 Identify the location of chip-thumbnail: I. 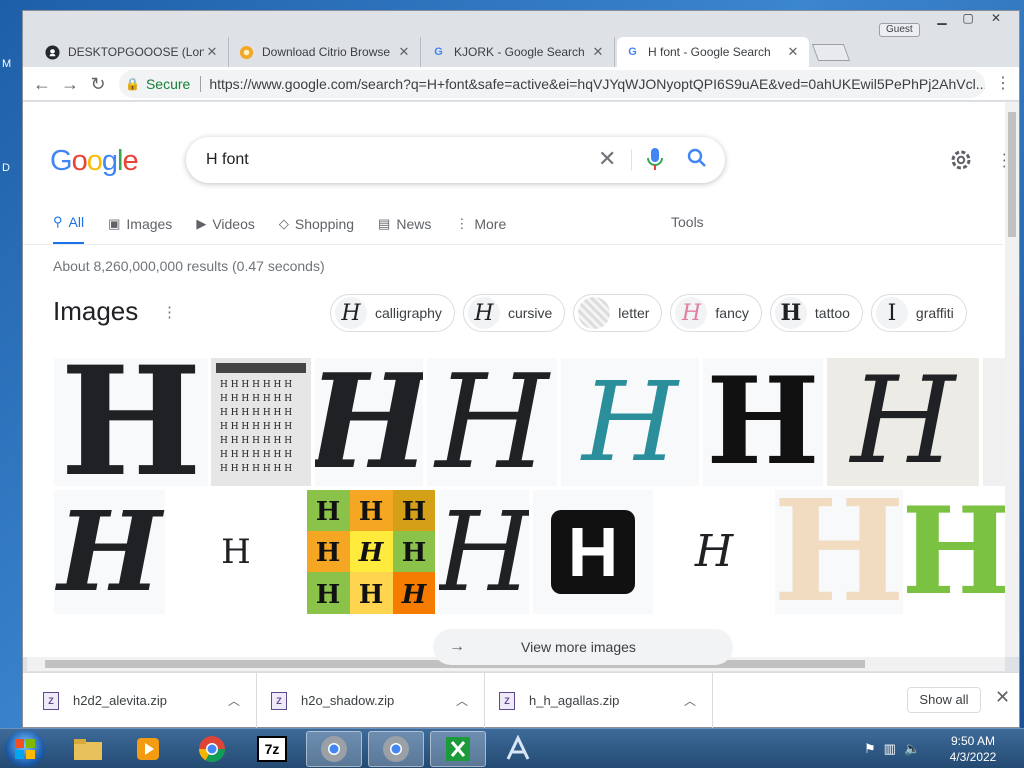
(891, 313).